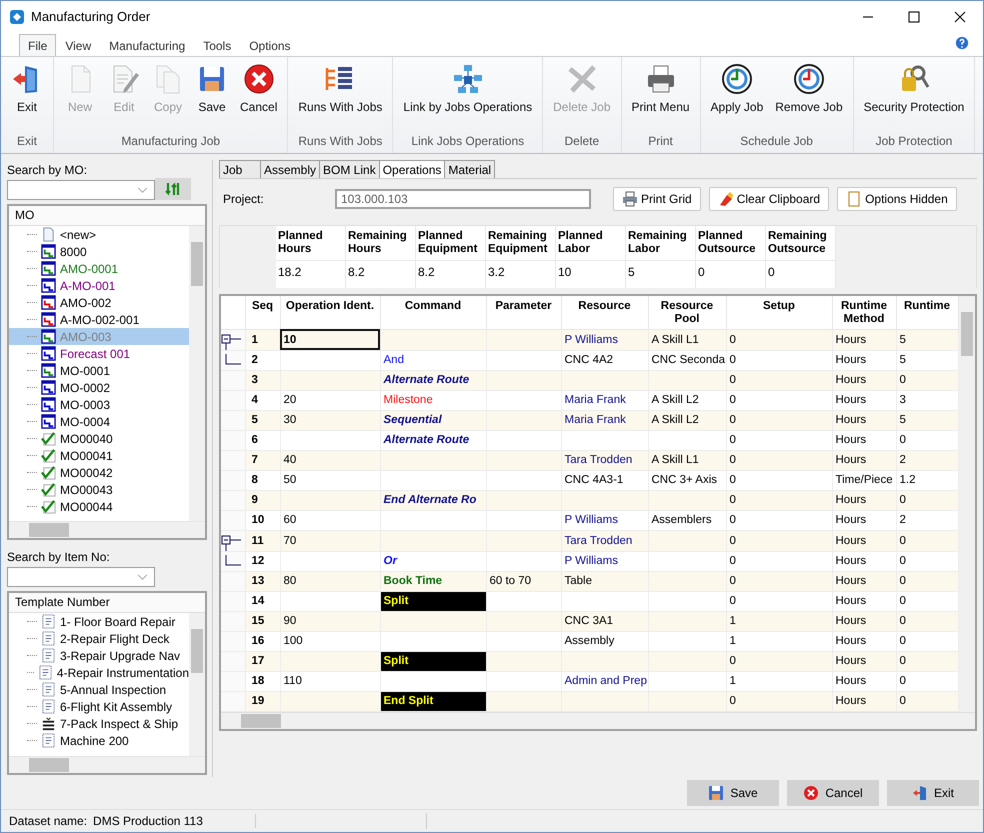 Image resolution: width=984 pixels, height=833 pixels. I want to click on table-cell-text: End Alternate Ro, so click(430, 500).